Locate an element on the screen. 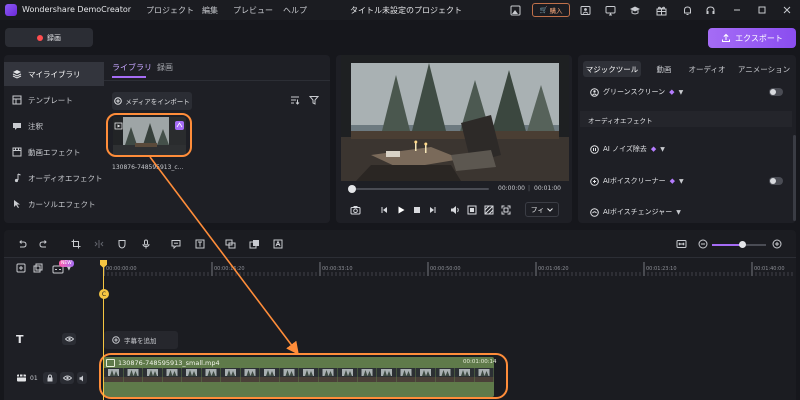  undo-icon is located at coordinates (22, 244).